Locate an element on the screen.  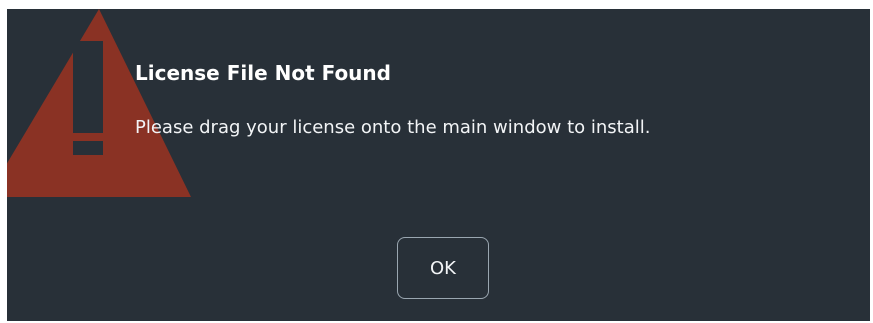
warning-triangle-icon is located at coordinates (102, 104).